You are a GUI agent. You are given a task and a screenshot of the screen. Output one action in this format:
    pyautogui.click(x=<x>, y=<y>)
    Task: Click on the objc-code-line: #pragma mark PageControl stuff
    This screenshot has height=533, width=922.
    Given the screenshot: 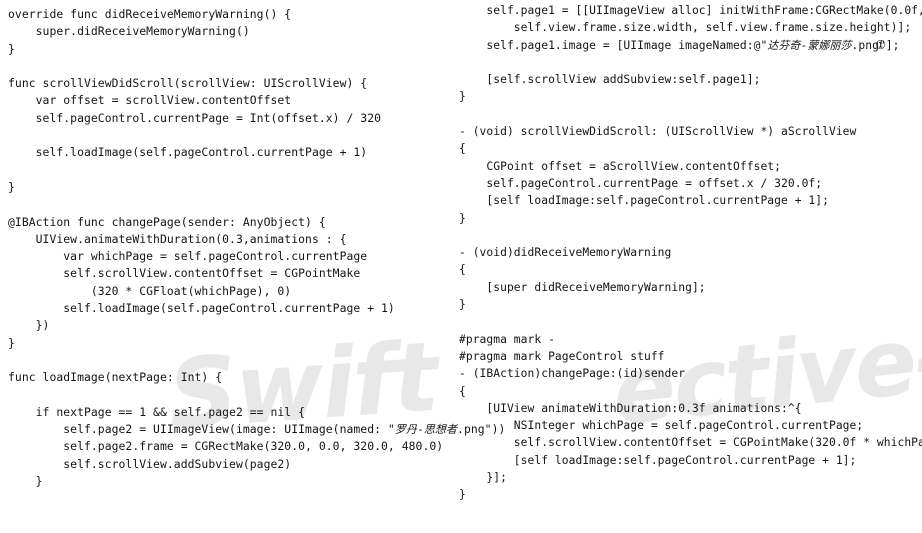 What is the action you would take?
    pyautogui.click(x=562, y=356)
    